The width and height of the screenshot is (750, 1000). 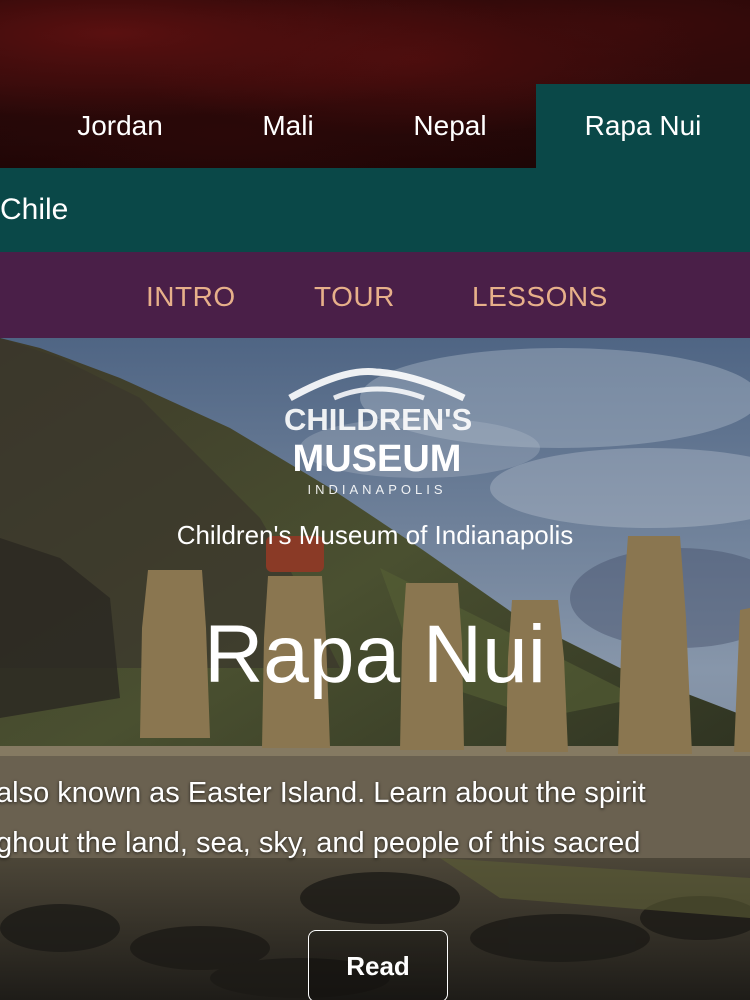 What do you see at coordinates (120, 126) in the screenshot?
I see `tab-jordan: Jordan` at bounding box center [120, 126].